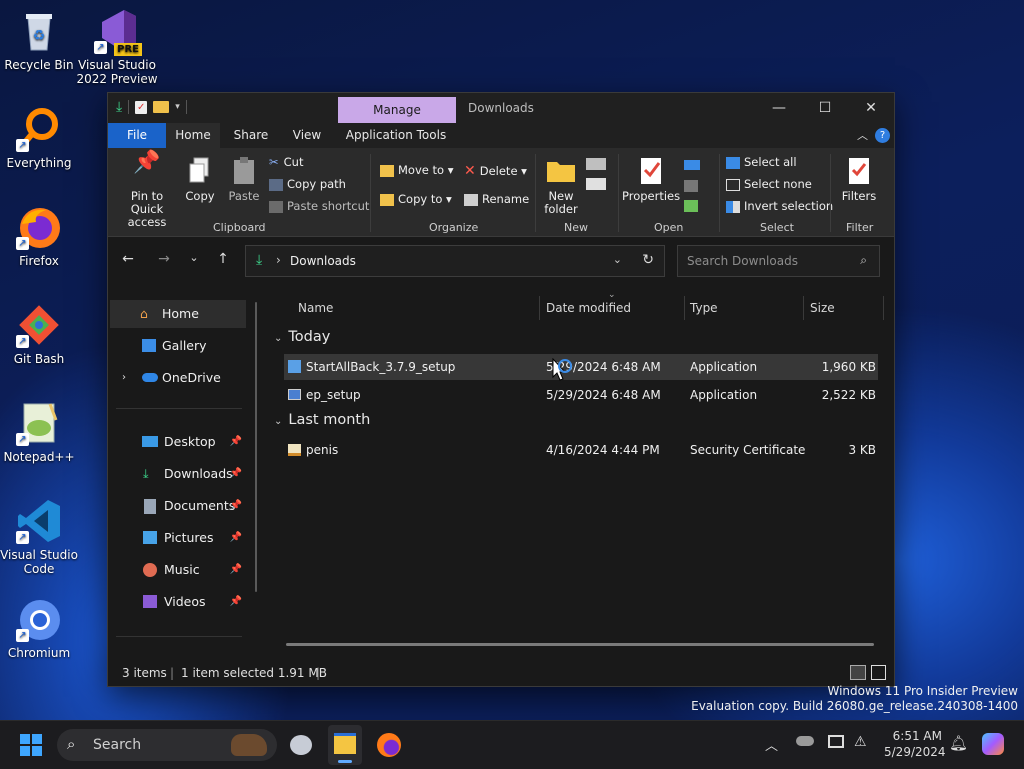 The image size is (1024, 769). What do you see at coordinates (164, 259) in the screenshot?
I see `forward-button: →` at bounding box center [164, 259].